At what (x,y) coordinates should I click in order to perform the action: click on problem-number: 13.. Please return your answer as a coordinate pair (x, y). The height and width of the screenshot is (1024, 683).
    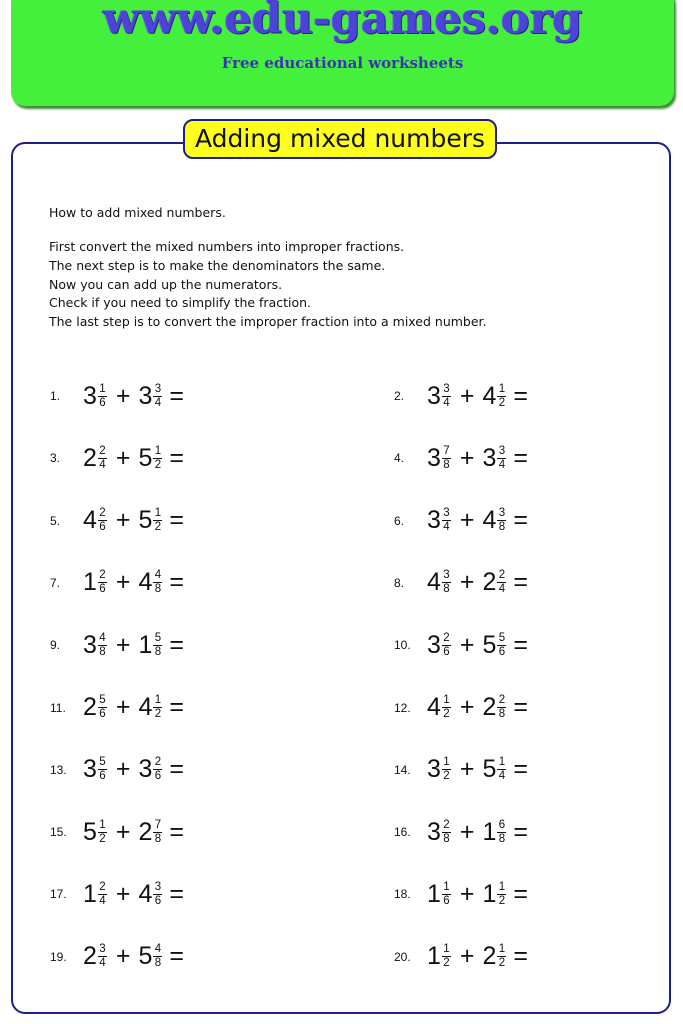
    Looking at the image, I should click on (58, 769).